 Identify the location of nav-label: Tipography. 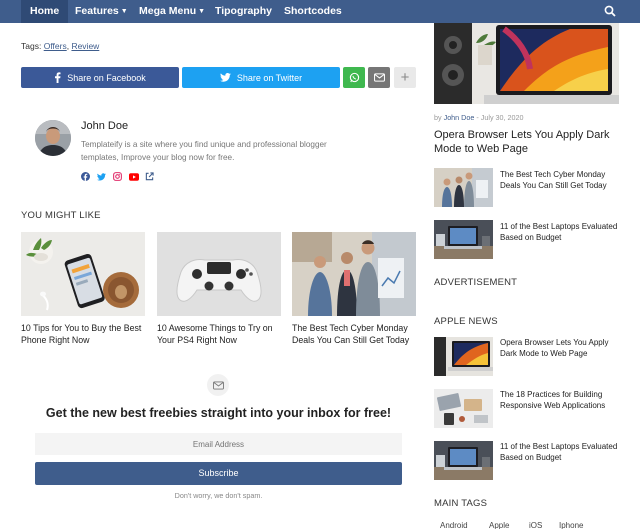
(243, 11).